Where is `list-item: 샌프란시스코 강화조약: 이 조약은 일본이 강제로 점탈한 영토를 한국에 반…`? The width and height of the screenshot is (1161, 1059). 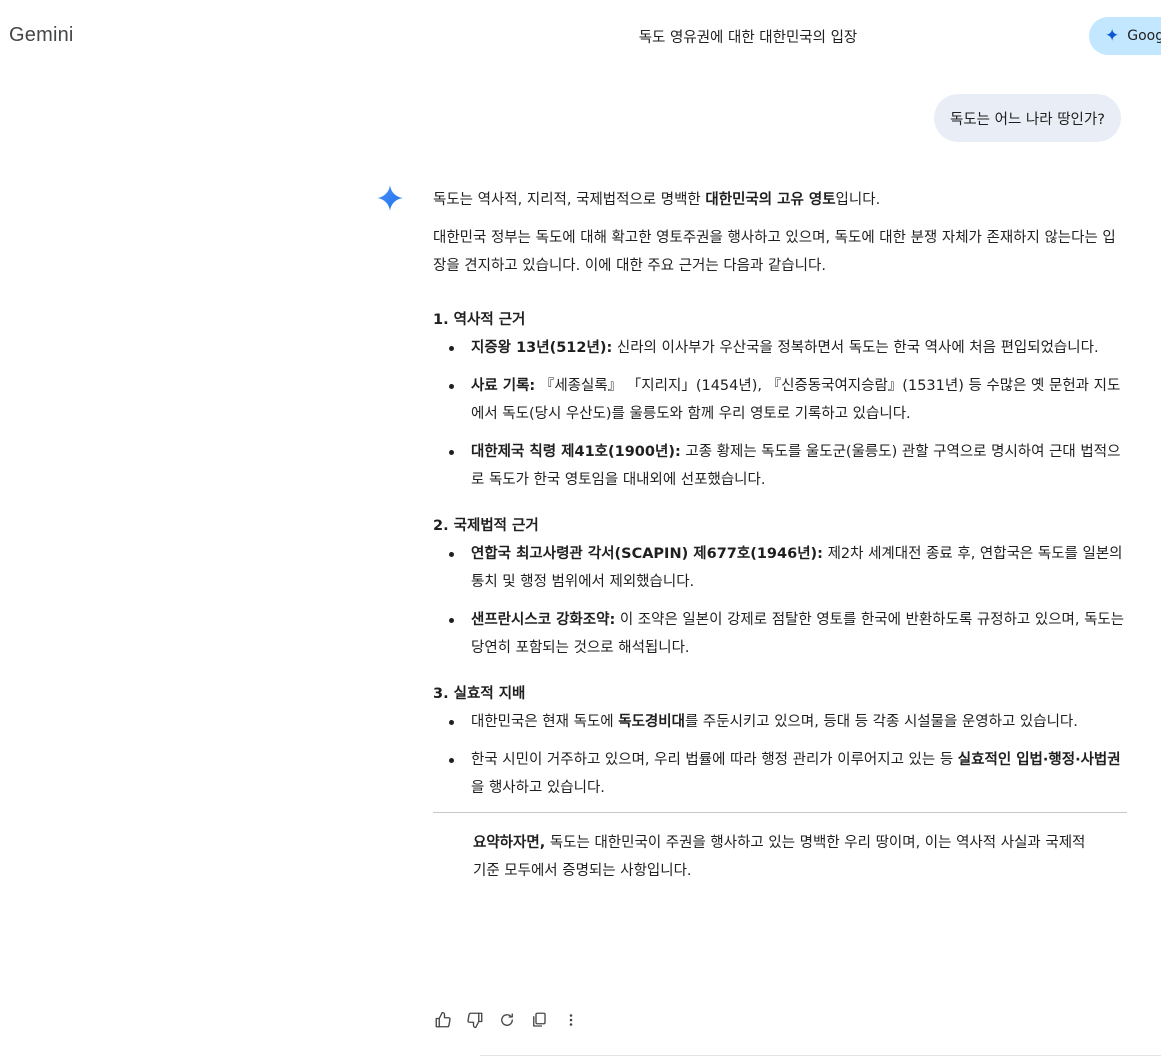
list-item: 샌프란시스코 강화조약: 이 조약은 일본이 강제로 점탈한 영토를 한국에 반… is located at coordinates (788, 634).